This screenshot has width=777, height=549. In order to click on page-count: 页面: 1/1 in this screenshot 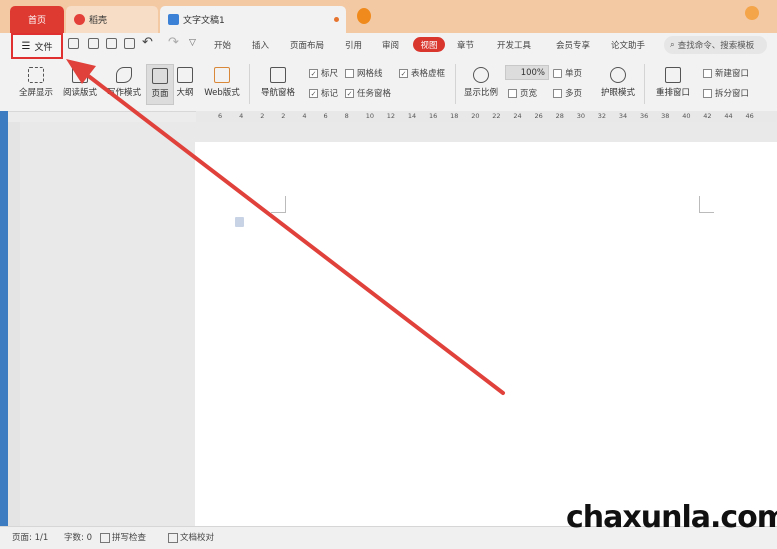, I will do `click(30, 537)`.